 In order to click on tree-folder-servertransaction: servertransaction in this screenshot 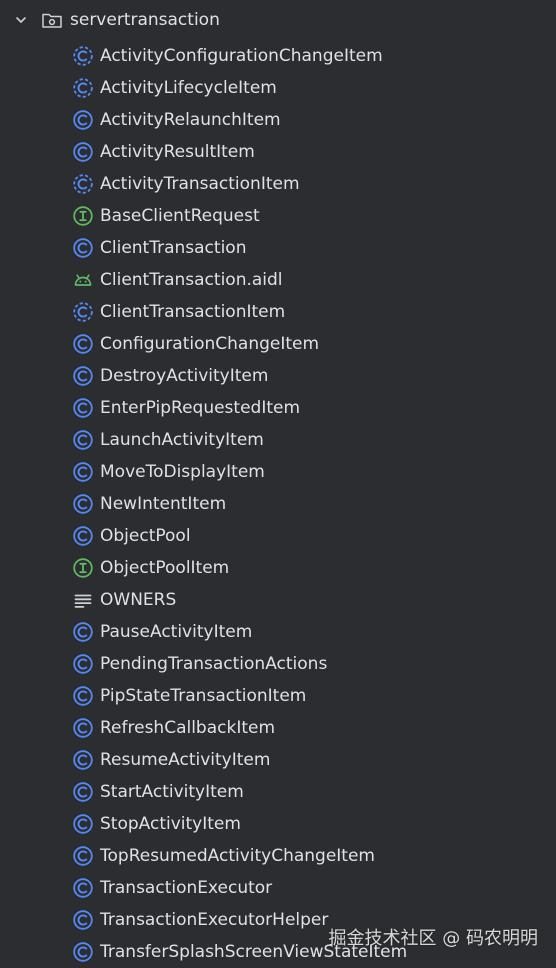, I will do `click(278, 20)`.